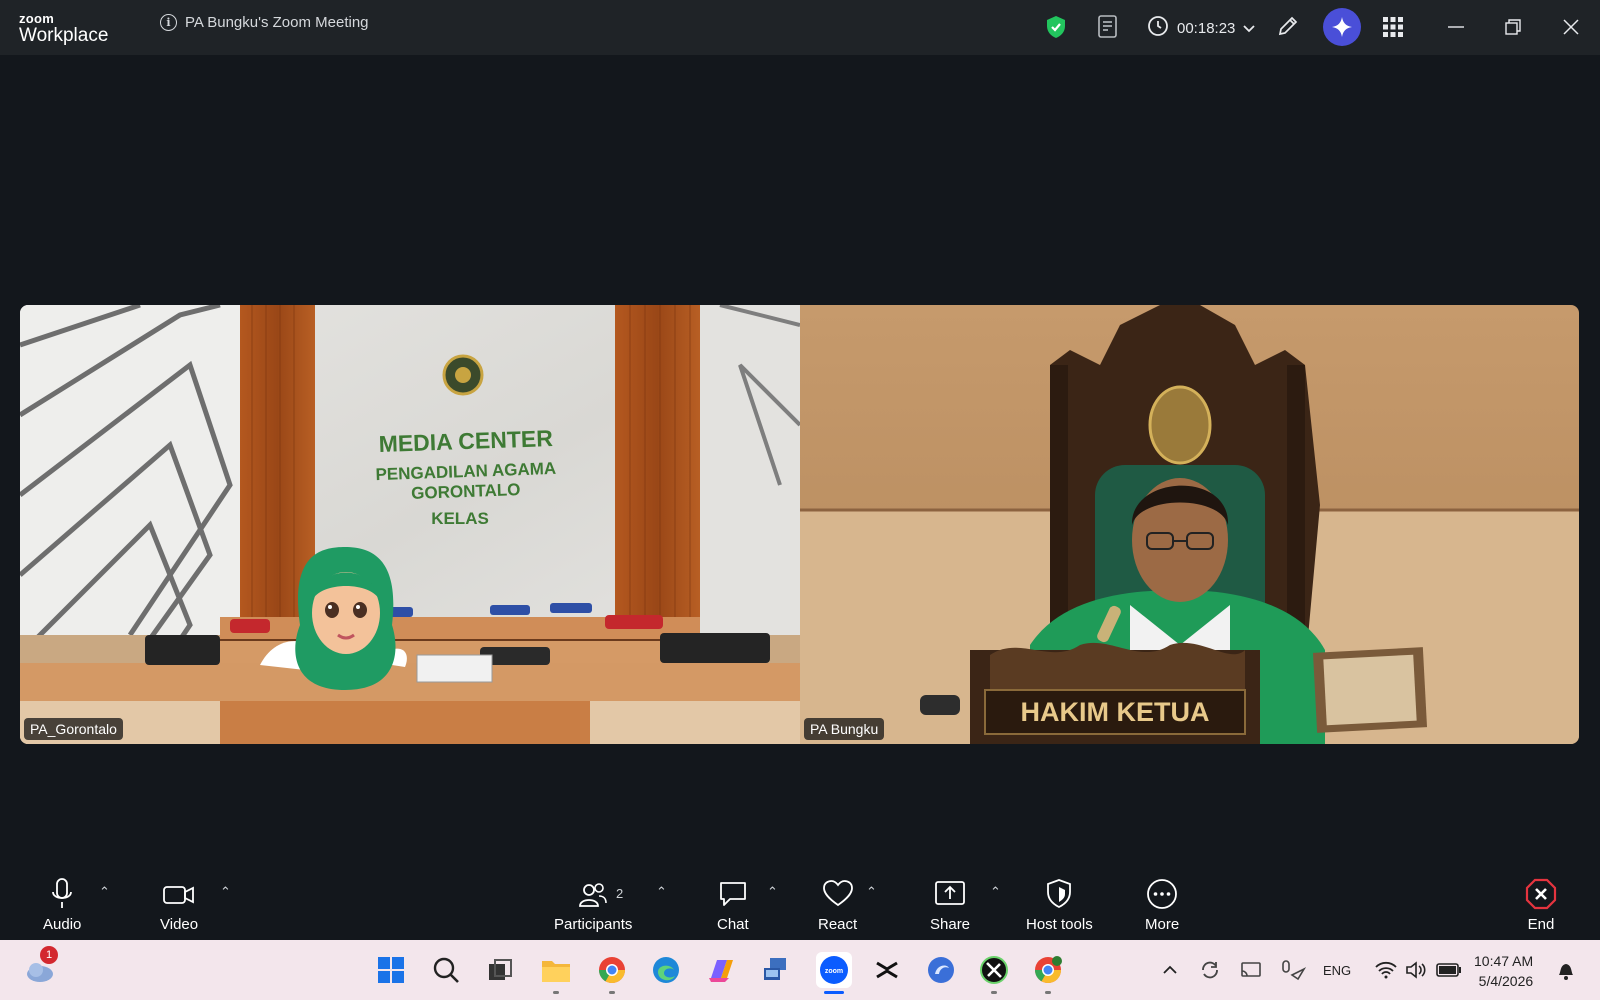 Image resolution: width=1600 pixels, height=1000 pixels. Describe the element at coordinates (721, 970) in the screenshot. I see `copilot-icon` at that location.